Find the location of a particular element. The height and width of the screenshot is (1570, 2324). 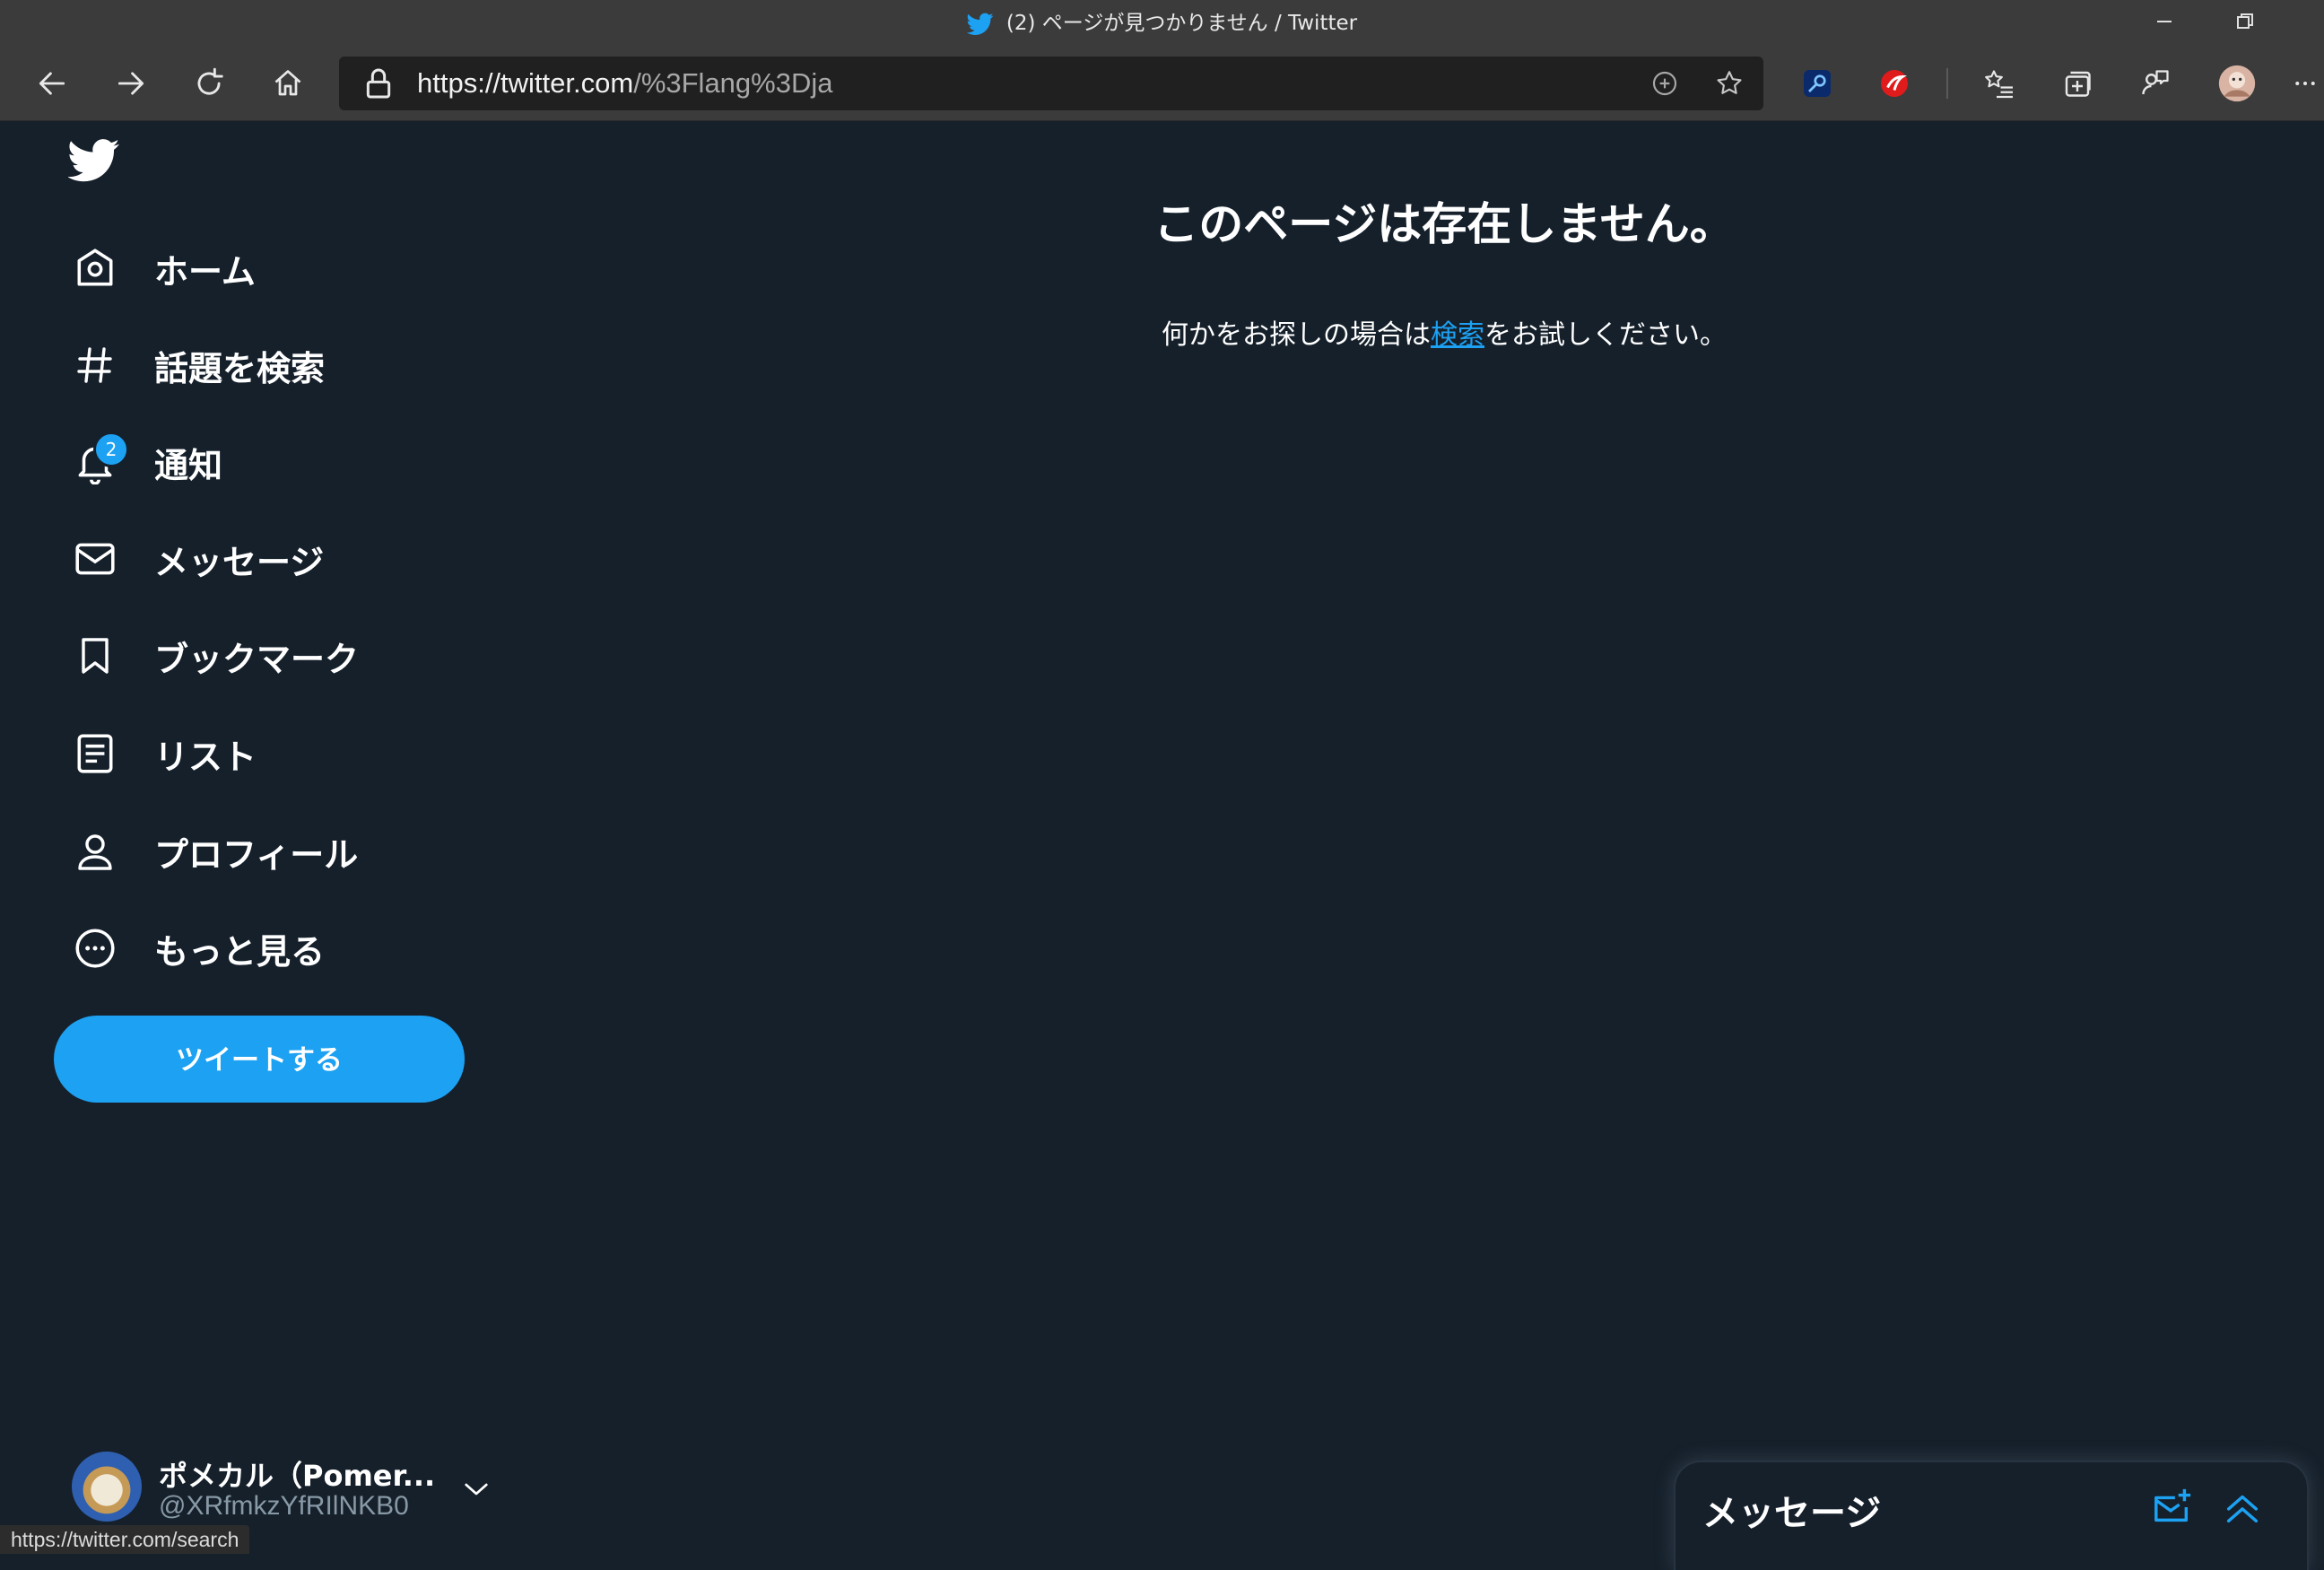

page-title: このページは存在しません。 is located at coordinates (1444, 224).